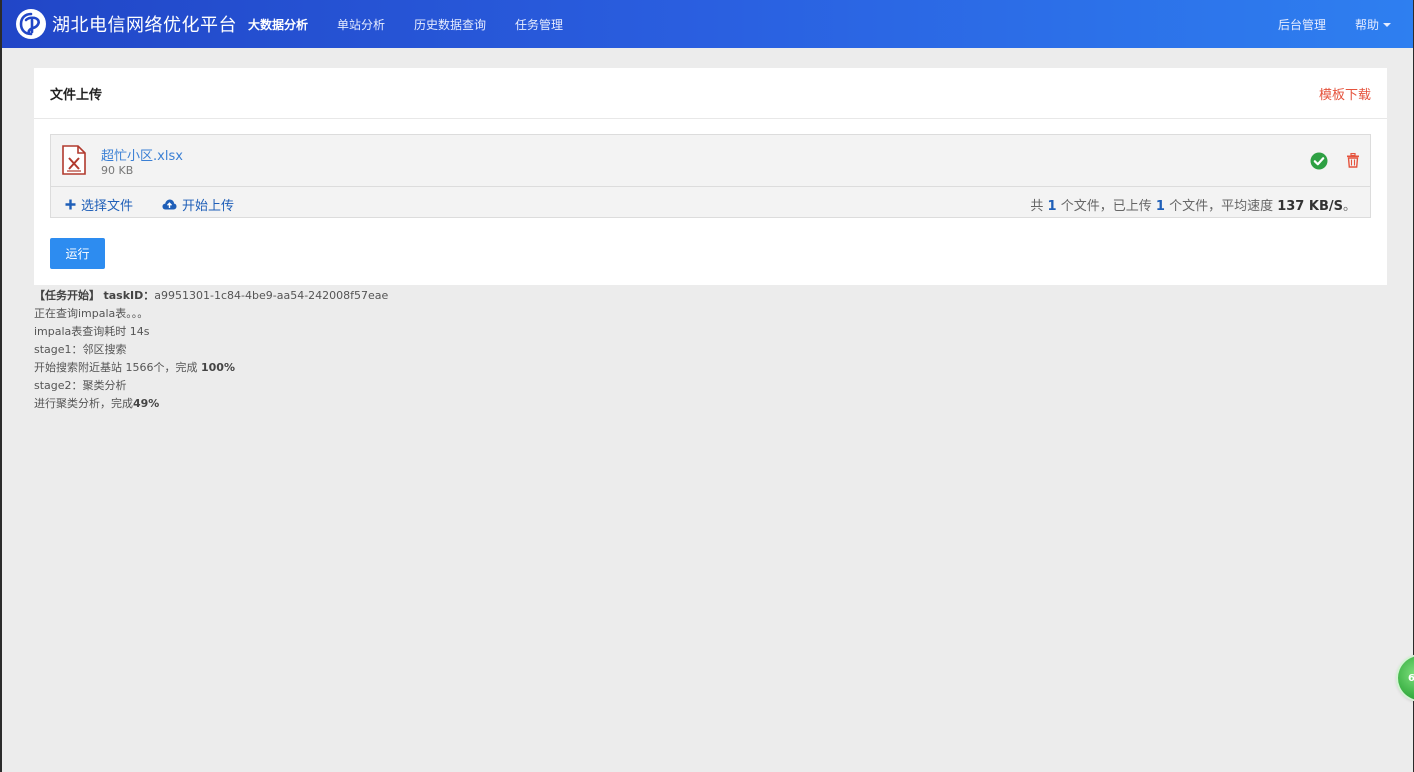 The width and height of the screenshot is (1414, 772). I want to click on main-nav: 大数据分析 单站分析 历史数据查询 任务管理, so click(420, 24).